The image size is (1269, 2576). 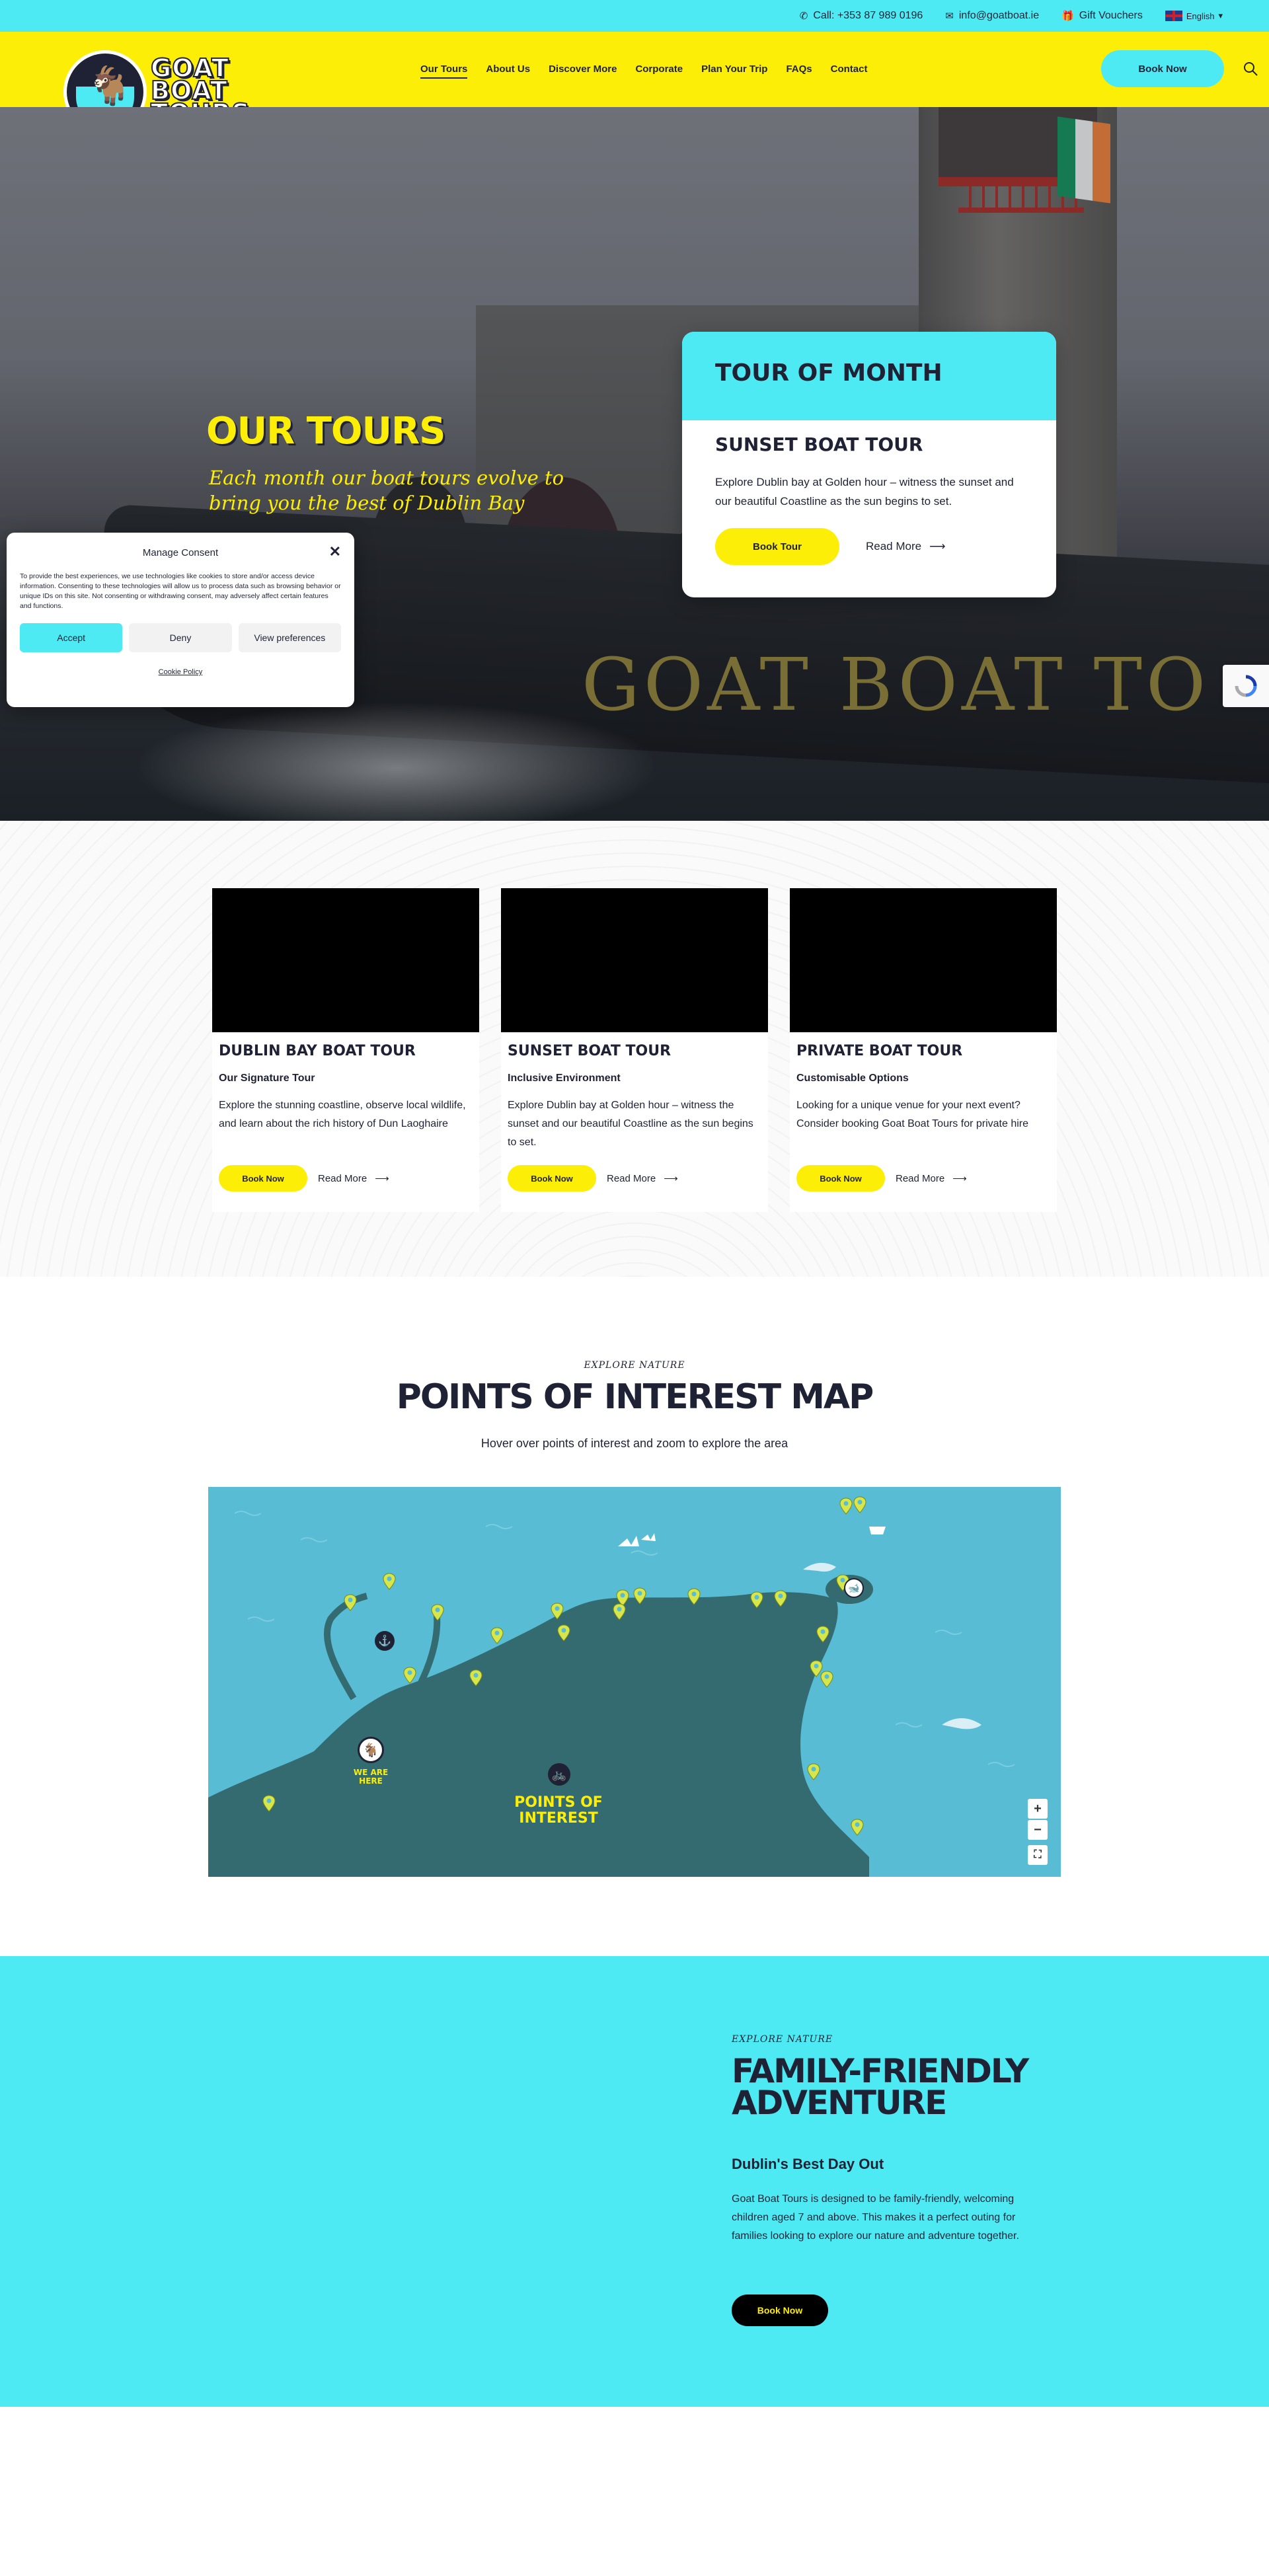 What do you see at coordinates (780, 2310) in the screenshot?
I see `family-book-now-button: Book Now` at bounding box center [780, 2310].